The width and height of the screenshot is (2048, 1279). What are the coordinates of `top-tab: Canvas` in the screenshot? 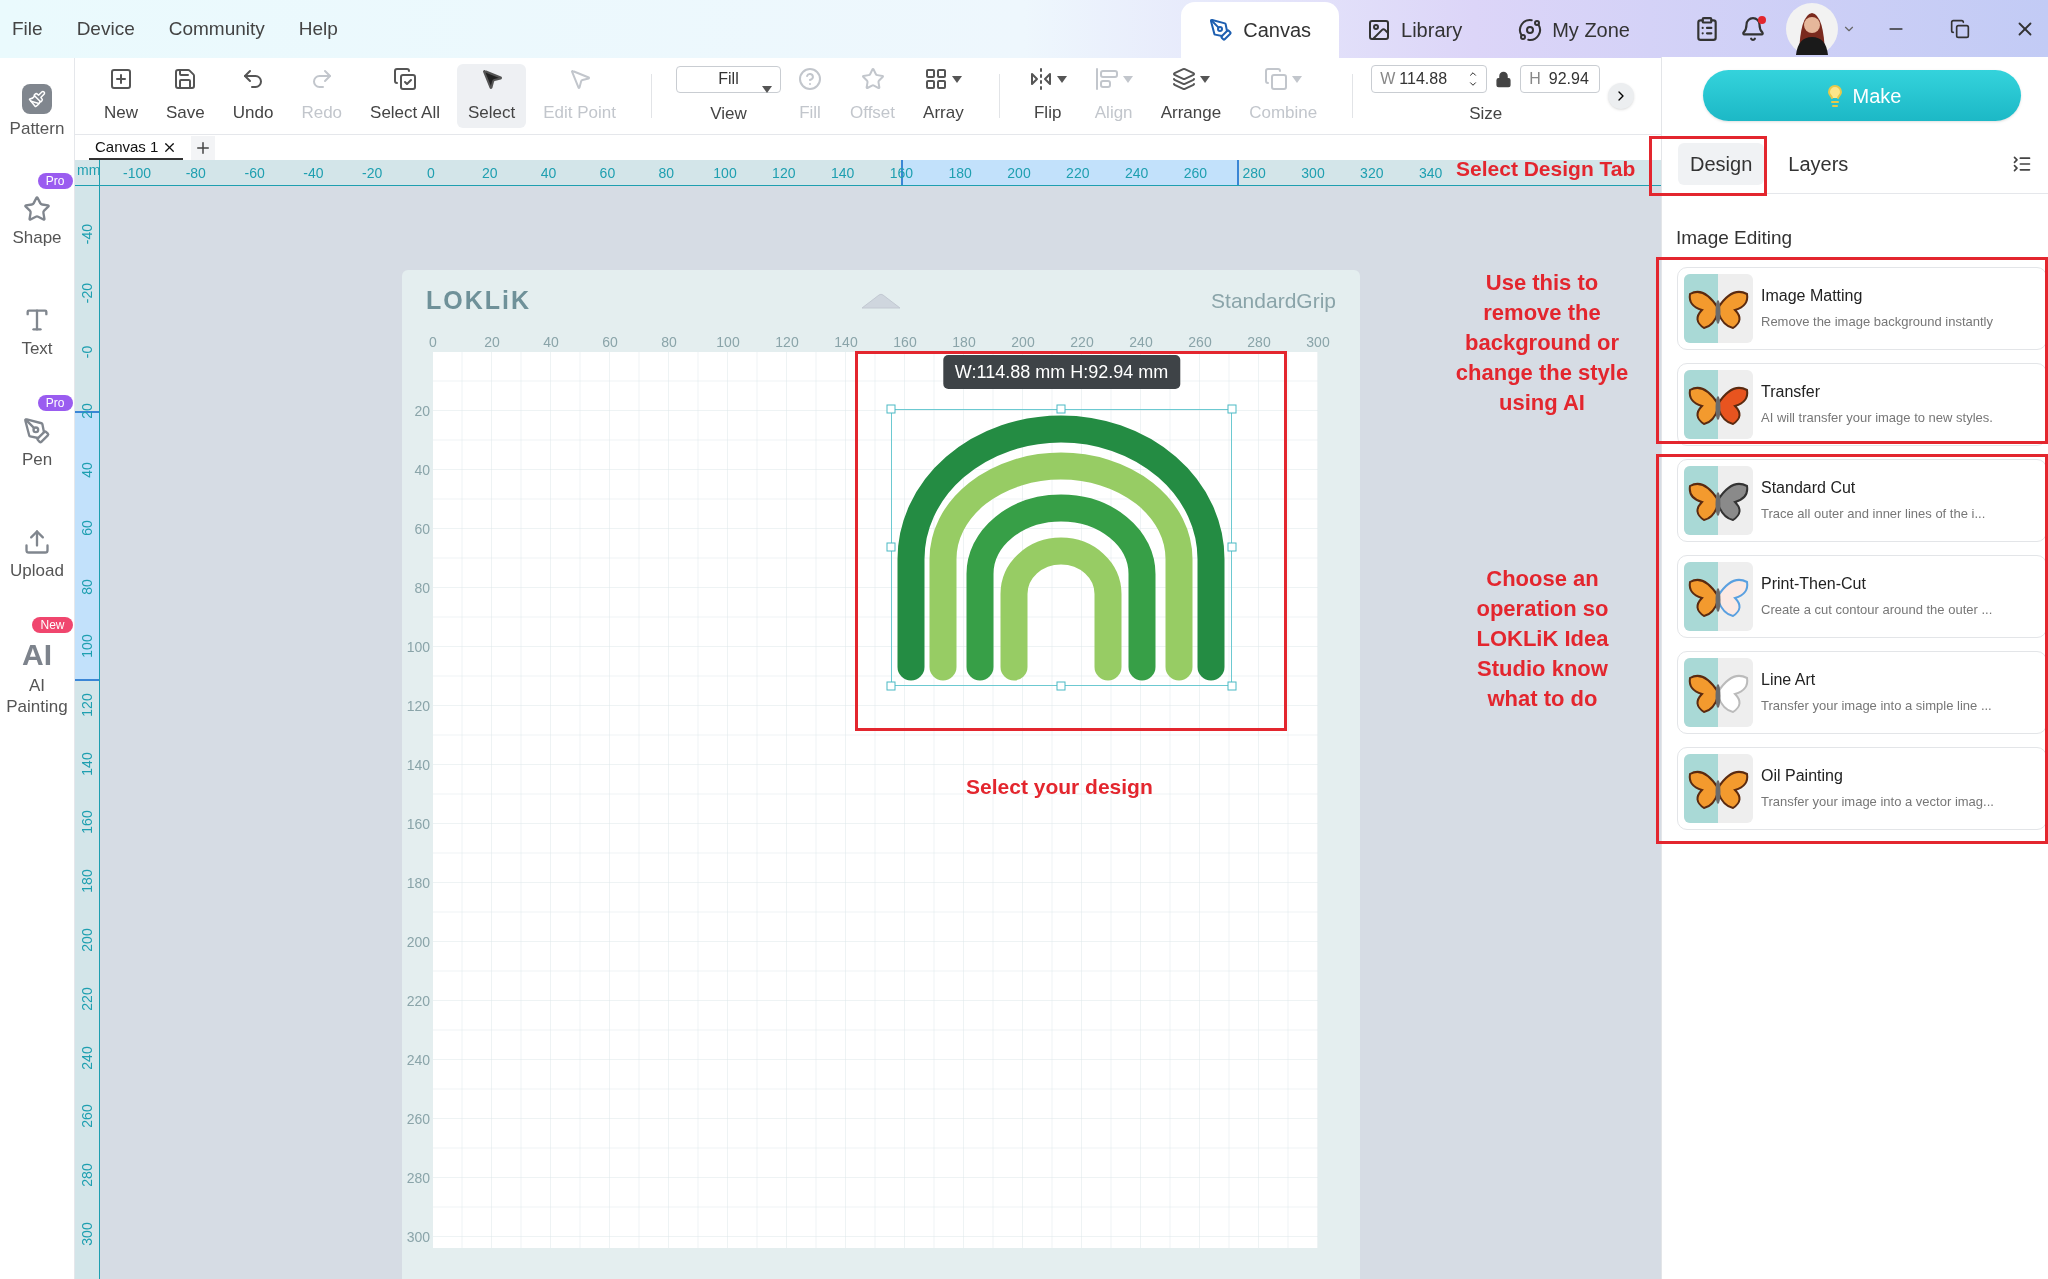 It's located at (1260, 30).